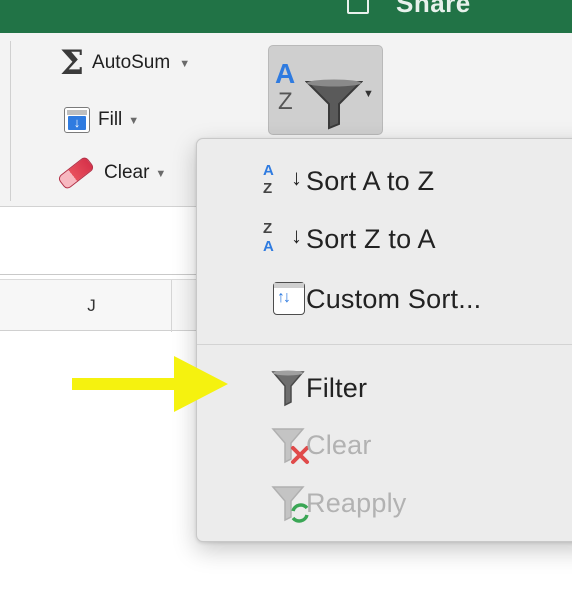 Image resolution: width=572 pixels, height=591 pixels. Describe the element at coordinates (384, 445) in the screenshot. I see `menu-item-clear-filter: Clear` at that location.